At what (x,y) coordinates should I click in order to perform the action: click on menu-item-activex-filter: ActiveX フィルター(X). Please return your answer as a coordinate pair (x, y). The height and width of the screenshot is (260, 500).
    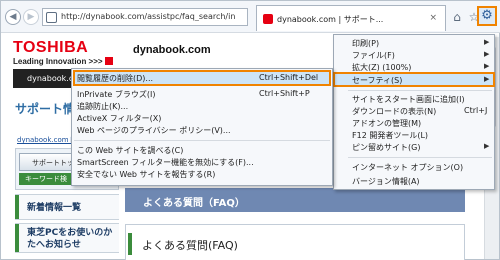
    Looking at the image, I should click on (202, 118).